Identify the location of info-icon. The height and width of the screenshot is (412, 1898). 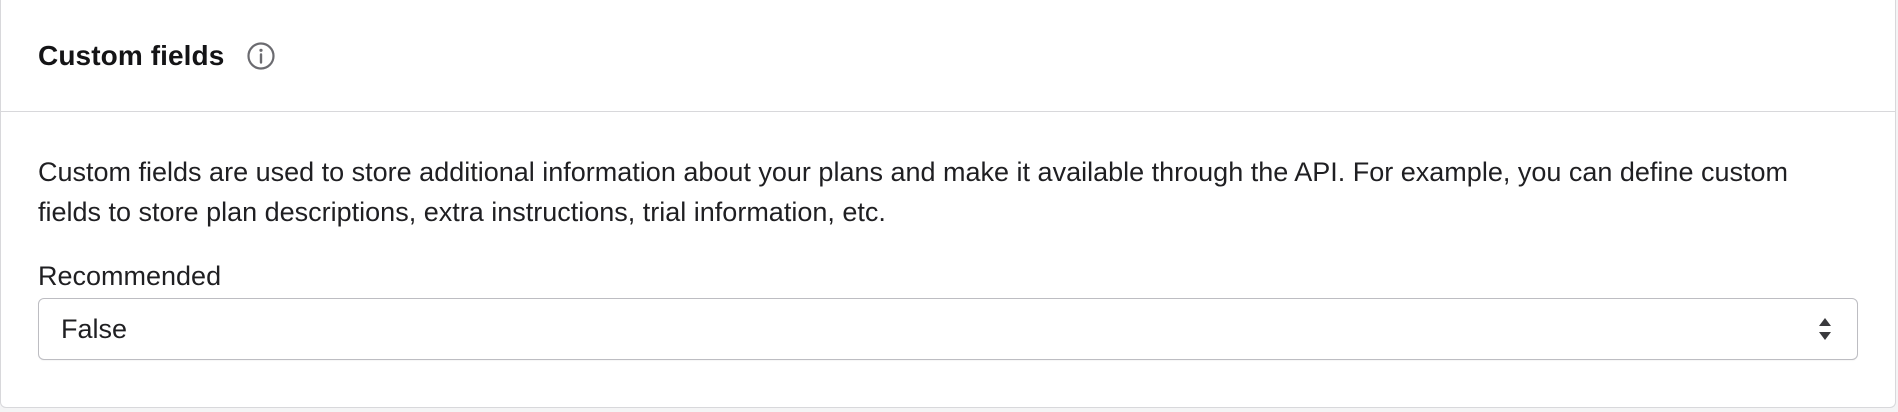
(261, 56).